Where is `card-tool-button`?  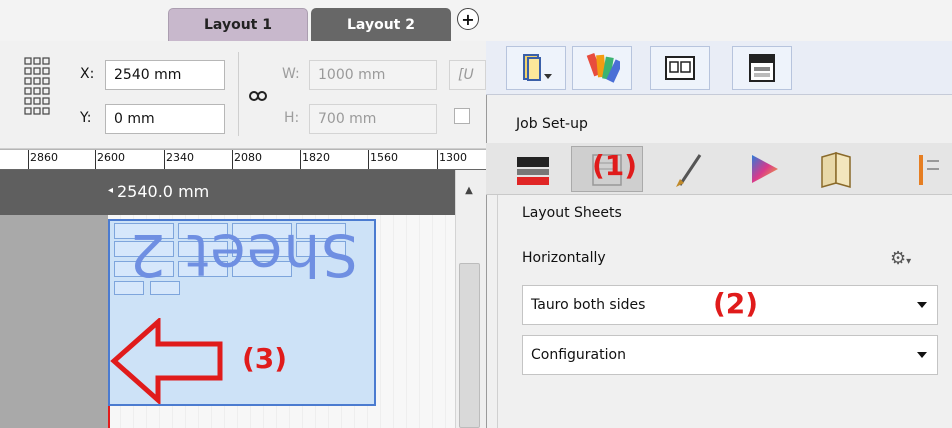
card-tool-button is located at coordinates (680, 68).